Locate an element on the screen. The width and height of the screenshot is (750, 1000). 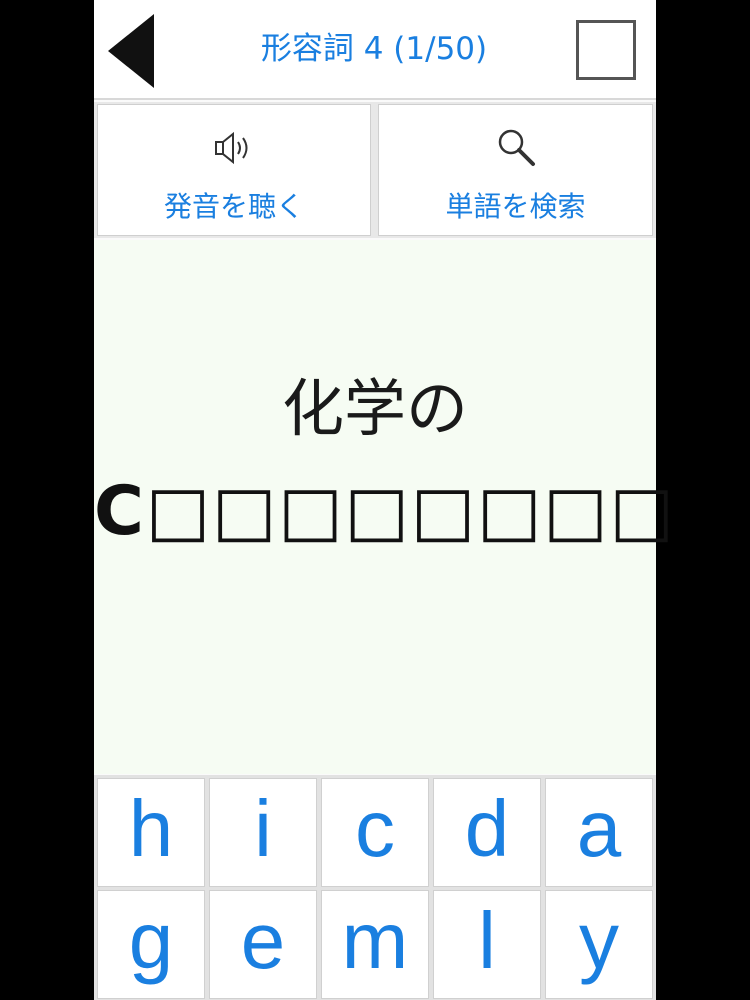
header-bar: 形容詞 4 (1/50) is located at coordinates (375, 50).